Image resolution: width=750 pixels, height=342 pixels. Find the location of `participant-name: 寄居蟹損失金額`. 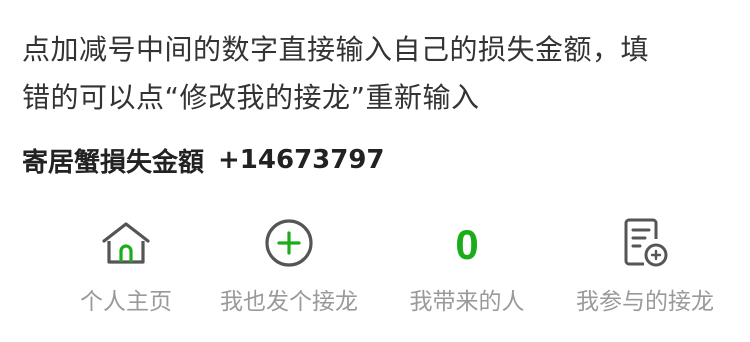

participant-name: 寄居蟹損失金額 is located at coordinates (113, 162).